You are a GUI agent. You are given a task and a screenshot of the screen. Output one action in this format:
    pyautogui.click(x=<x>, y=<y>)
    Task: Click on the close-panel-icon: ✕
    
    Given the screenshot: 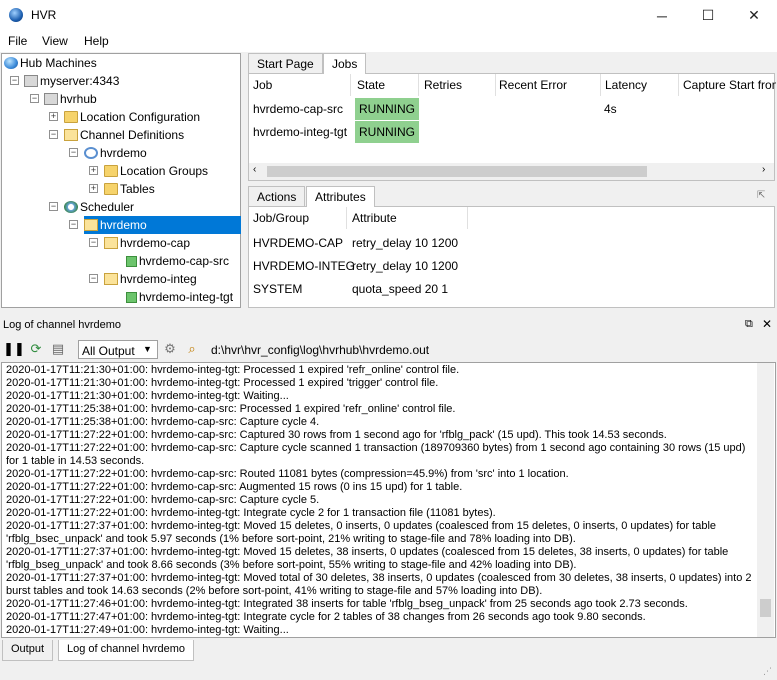 What is the action you would take?
    pyautogui.click(x=767, y=324)
    